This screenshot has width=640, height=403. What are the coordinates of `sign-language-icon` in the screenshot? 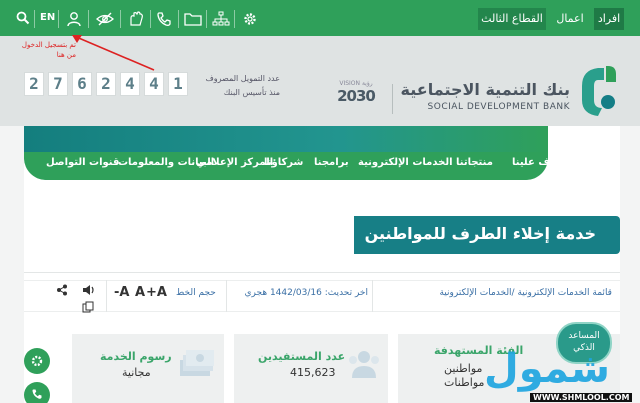 It's located at (136, 19).